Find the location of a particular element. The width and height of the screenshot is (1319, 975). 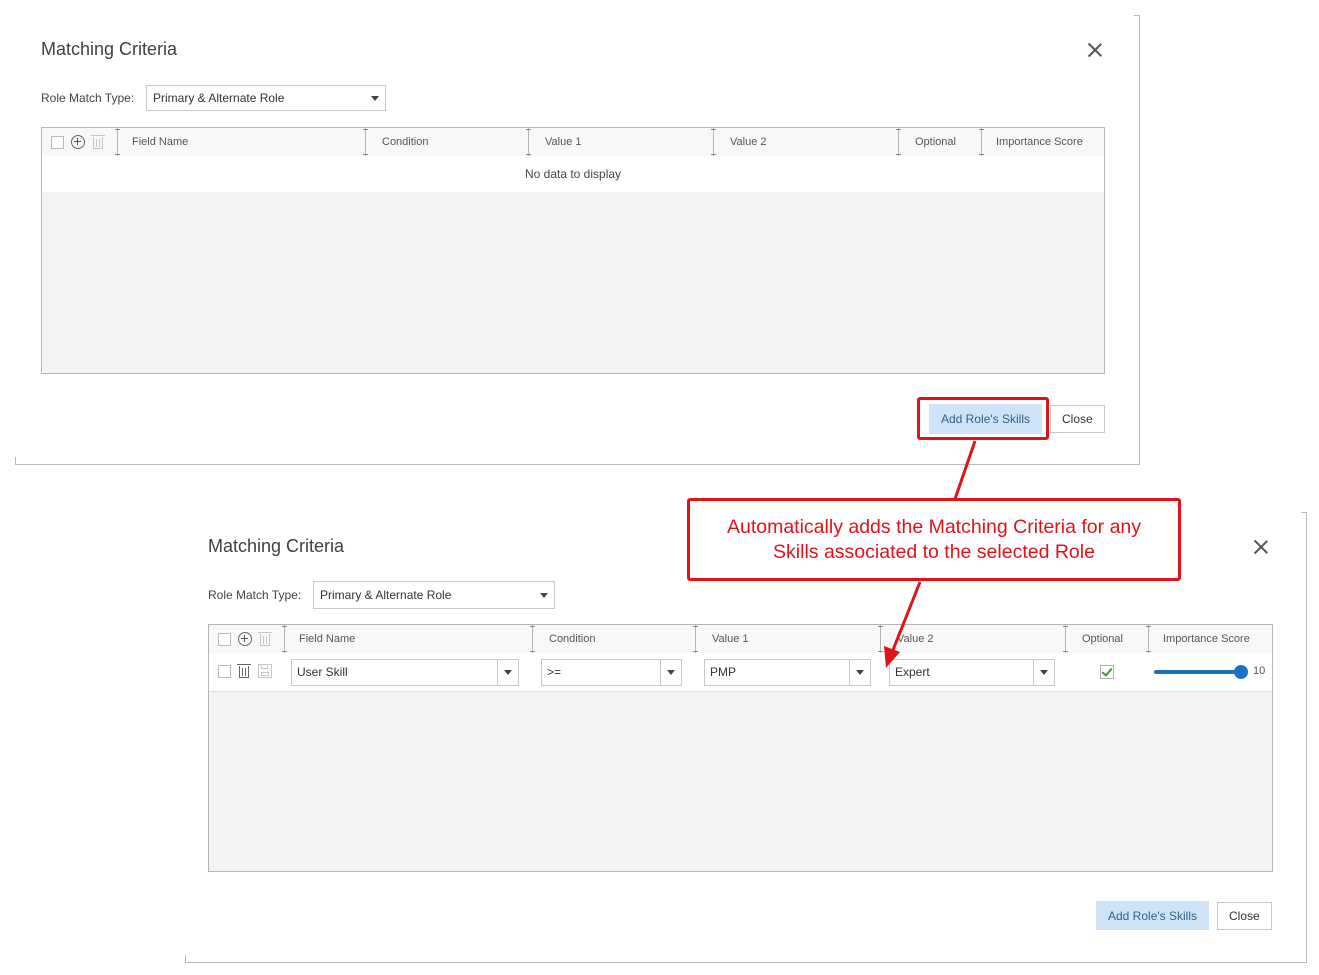

importance-slider-track is located at coordinates (1197, 672).